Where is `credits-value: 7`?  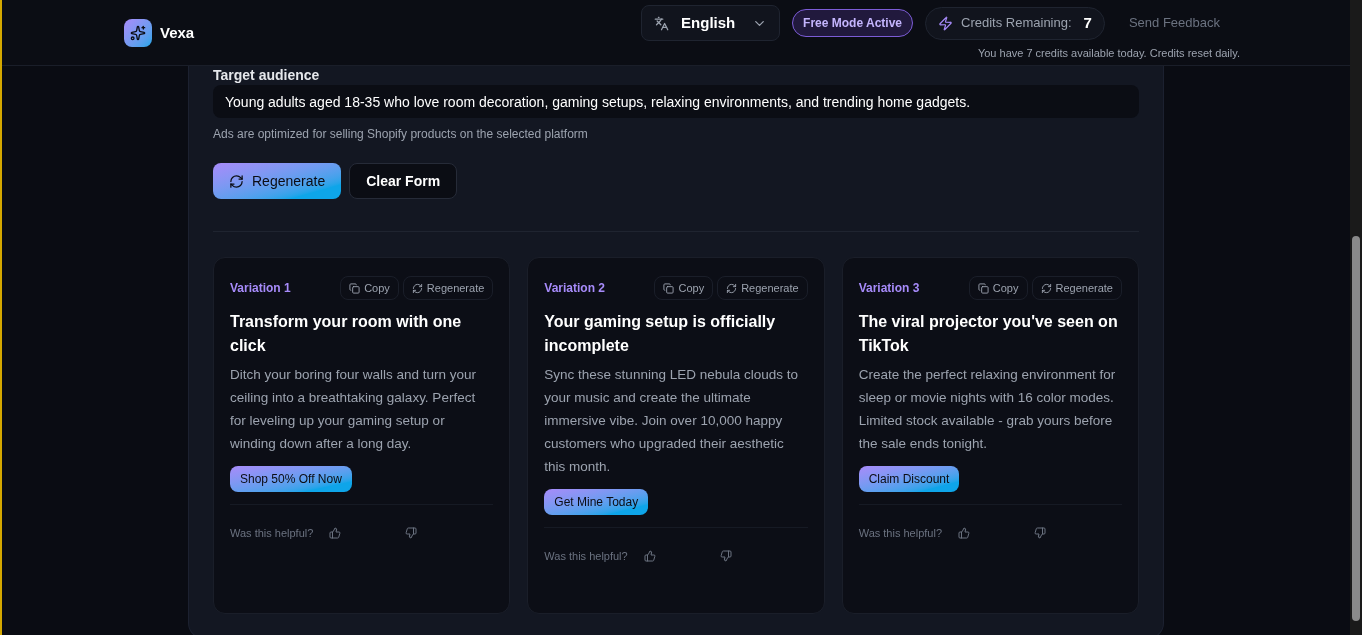
credits-value: 7 is located at coordinates (1087, 22).